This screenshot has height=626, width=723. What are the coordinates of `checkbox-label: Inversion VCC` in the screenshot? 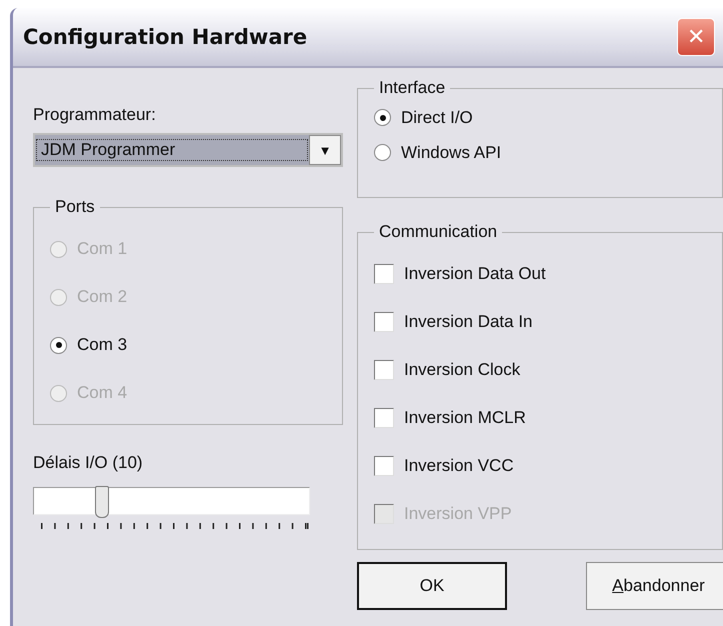 It's located at (459, 466).